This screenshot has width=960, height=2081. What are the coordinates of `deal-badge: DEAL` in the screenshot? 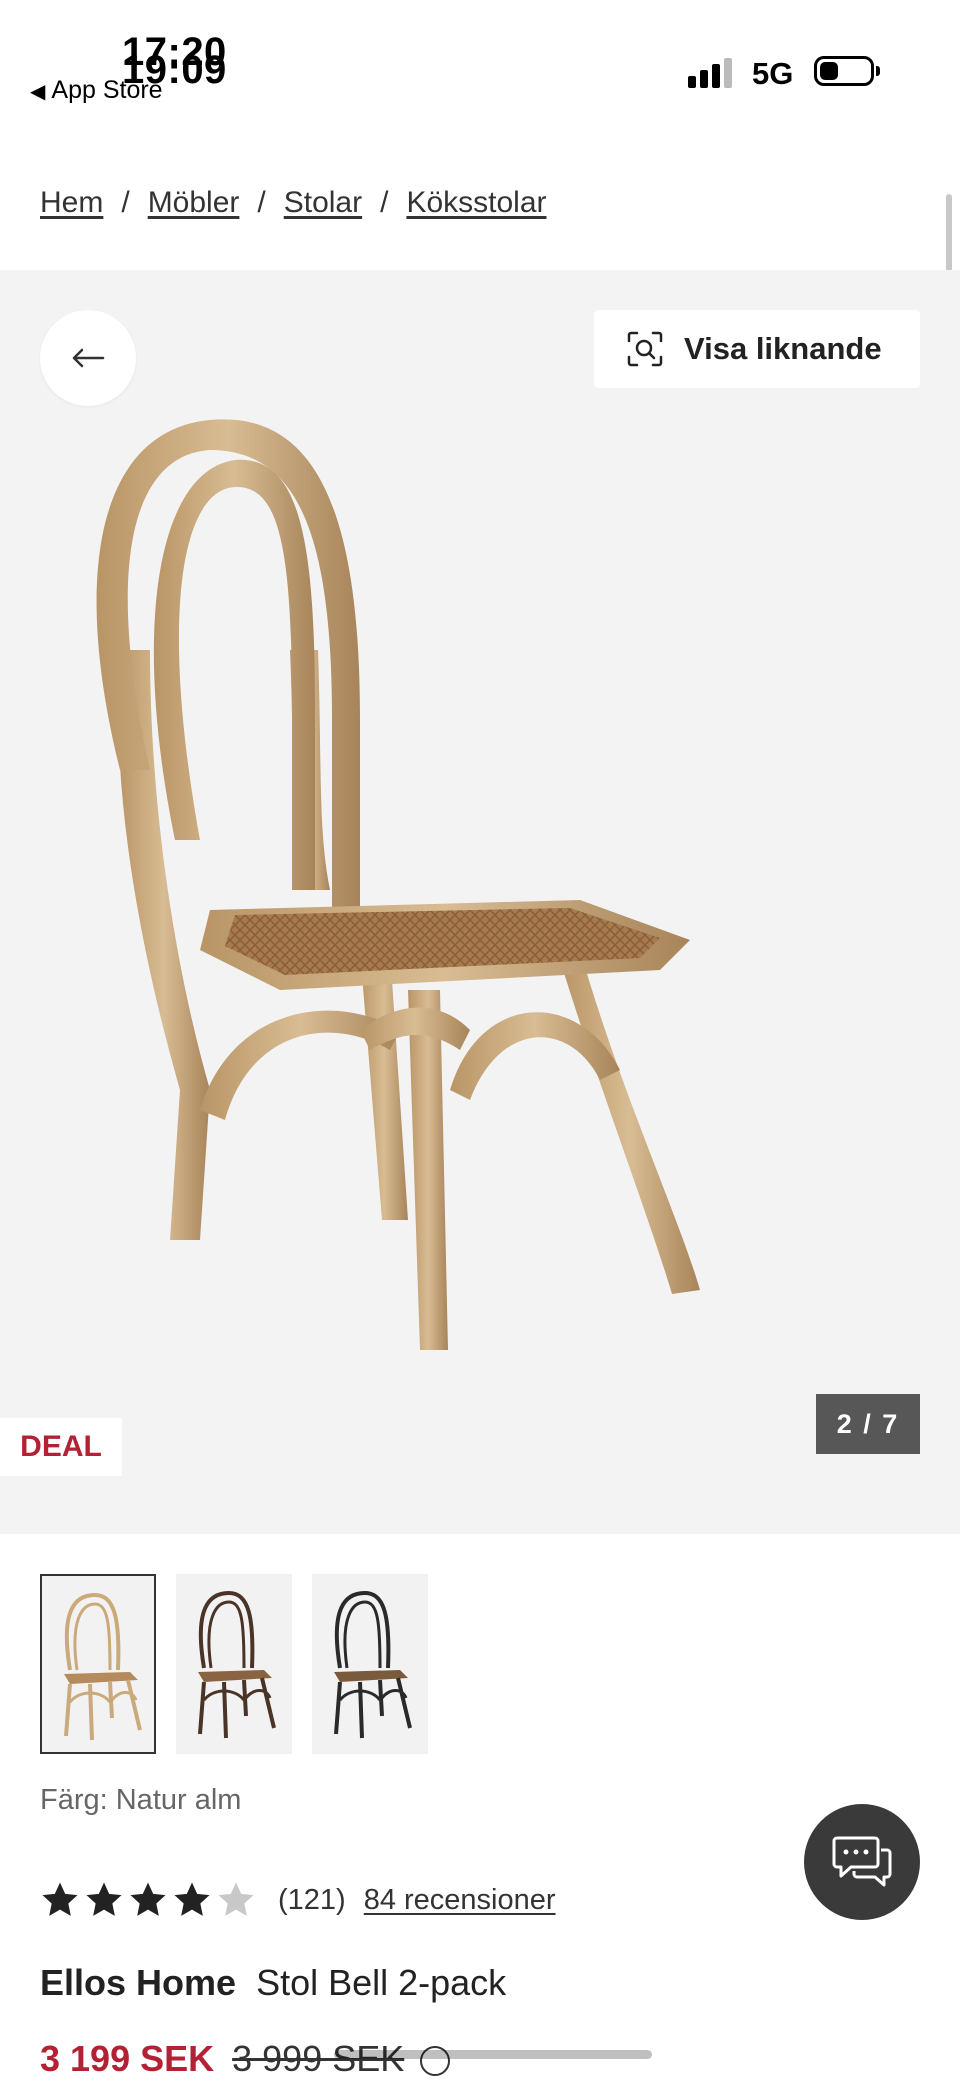 It's located at (61, 1447).